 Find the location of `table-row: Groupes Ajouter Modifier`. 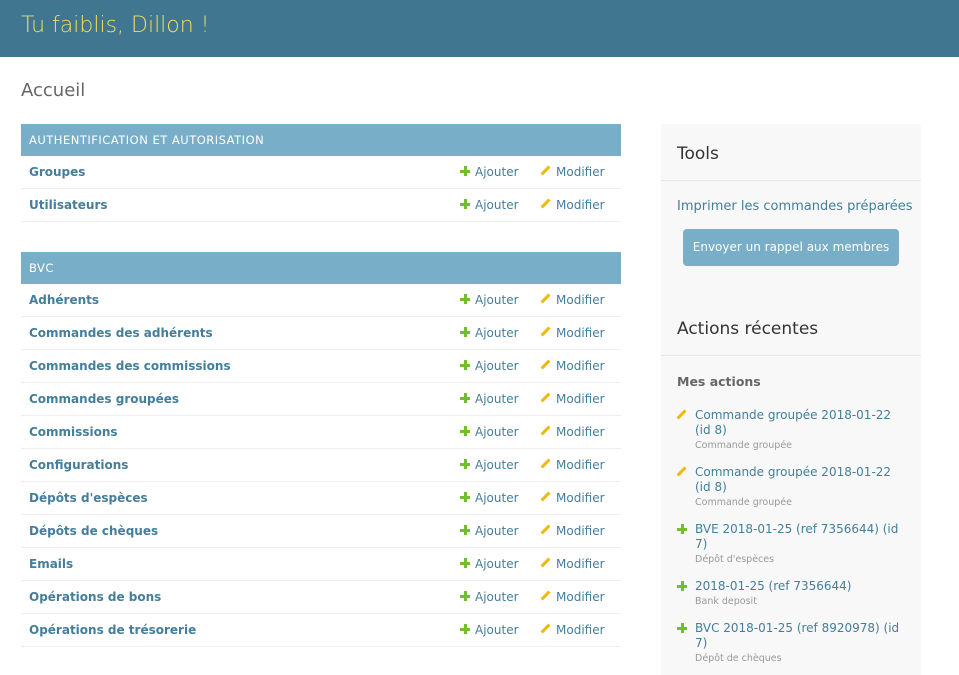

table-row: Groupes Ajouter Modifier is located at coordinates (321, 172).